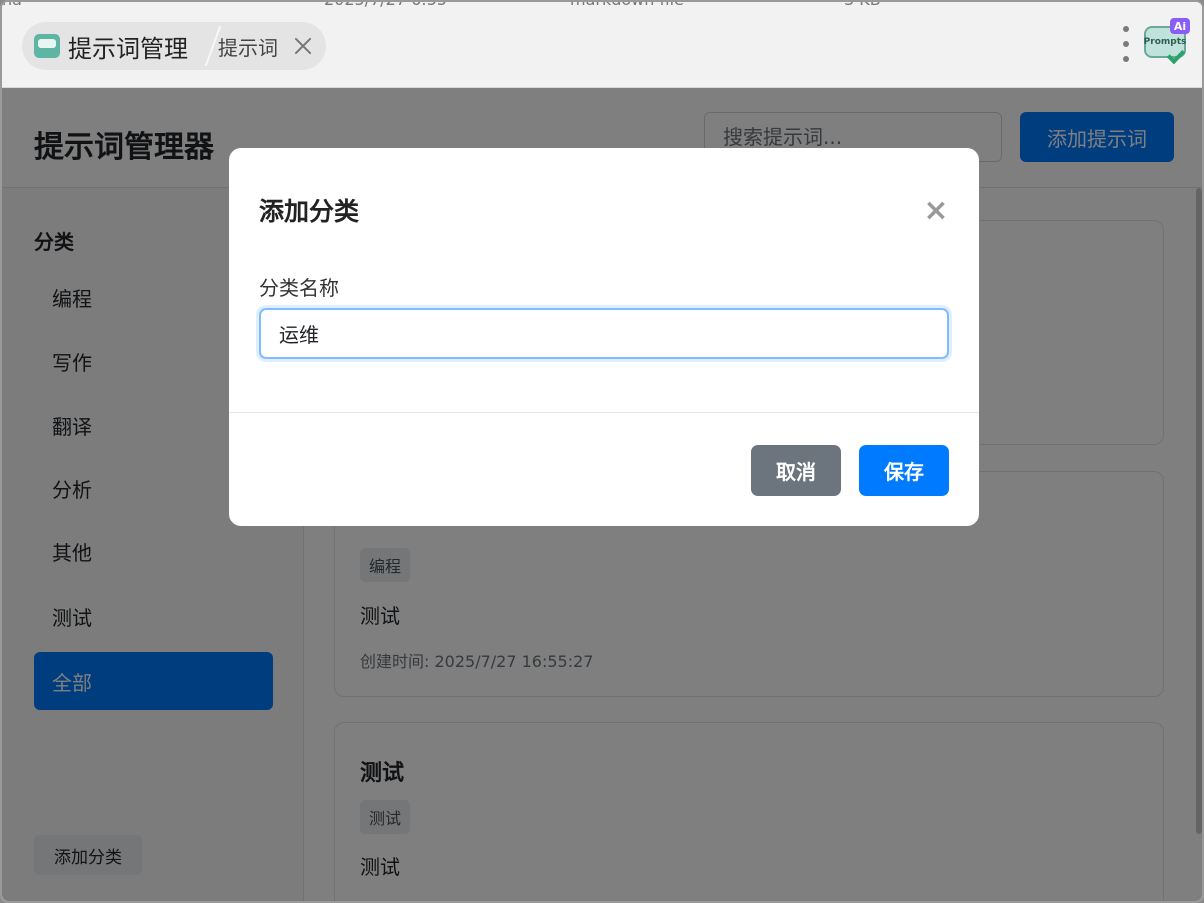 The width and height of the screenshot is (1204, 903). I want to click on extension-ai-badge: Ai, so click(1180, 26).